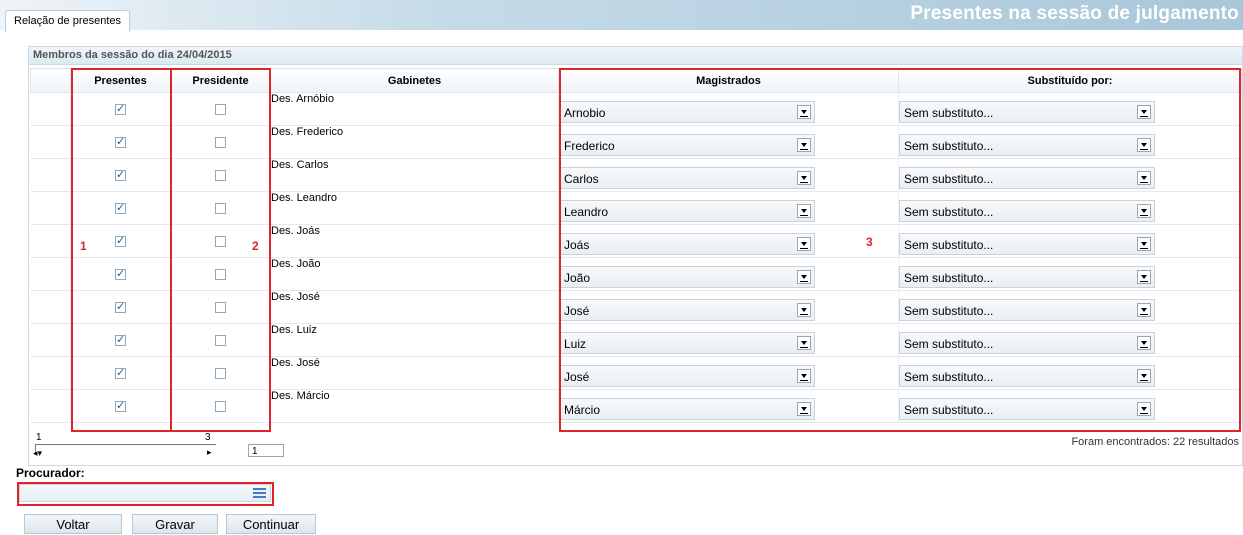 This screenshot has height=535, width=1243. What do you see at coordinates (414, 208) in the screenshot?
I see `gabinete-cell: Des. Leandro` at bounding box center [414, 208].